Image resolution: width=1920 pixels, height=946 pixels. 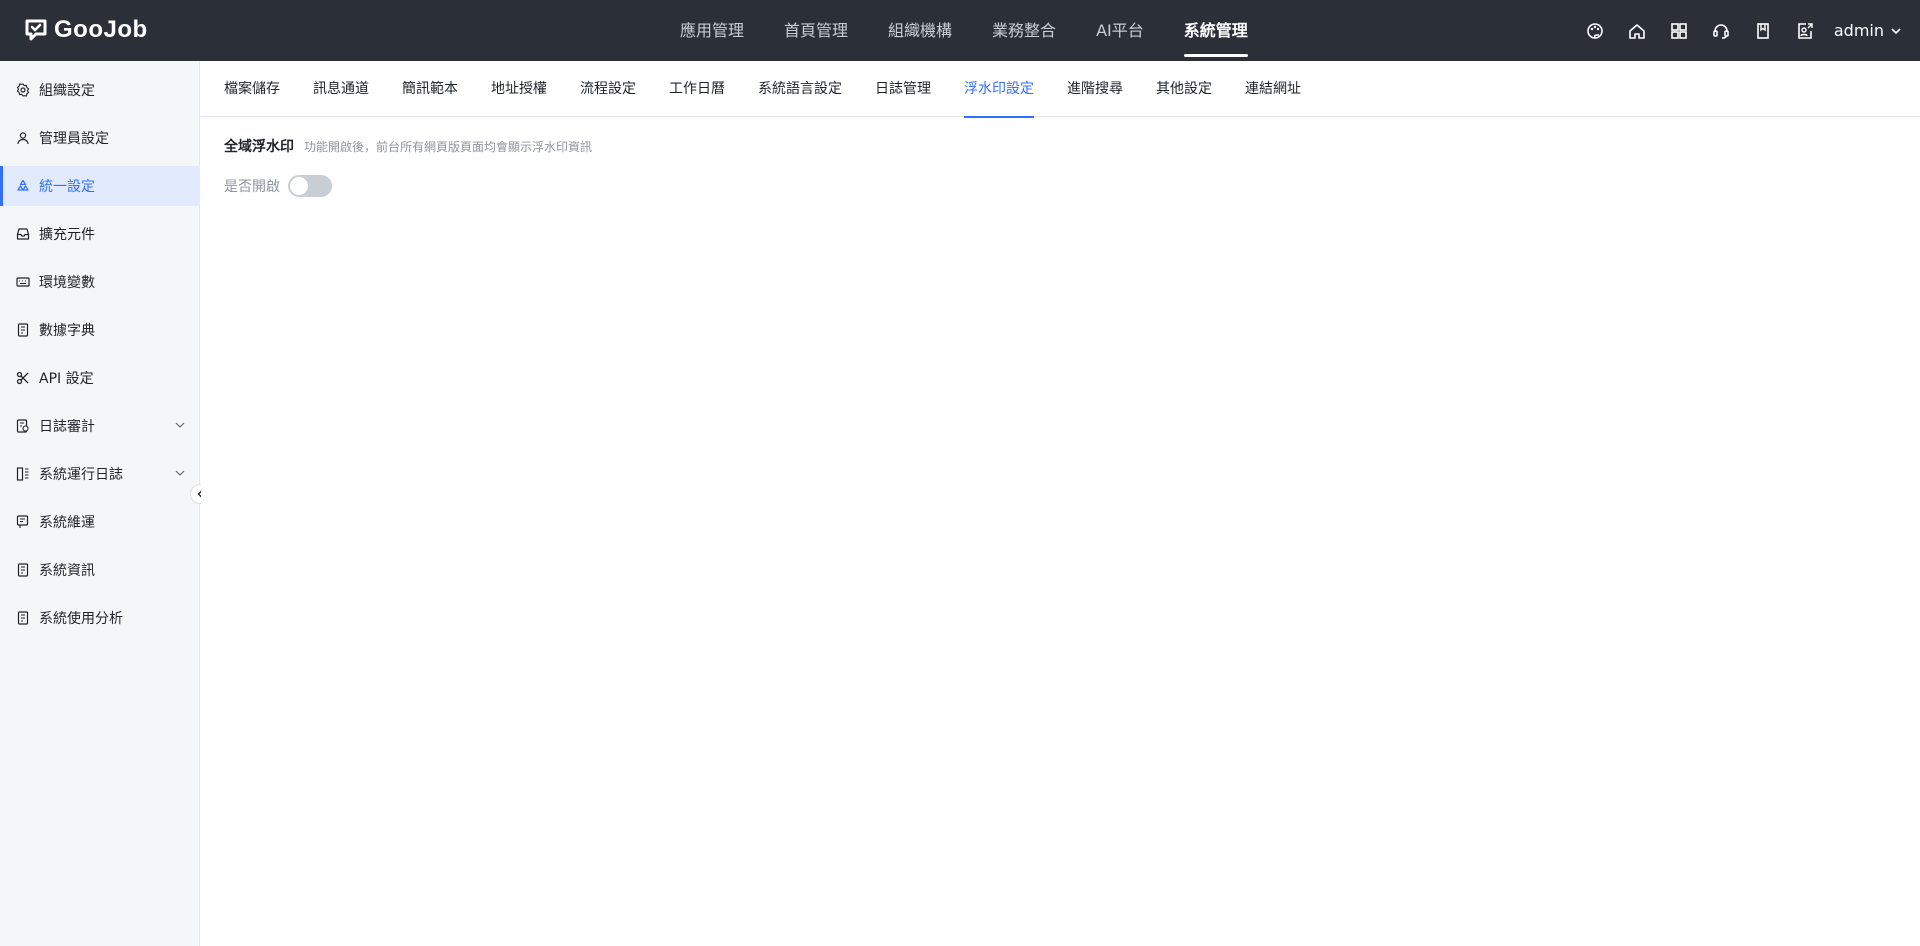 I want to click on tab-other-settings: 其他設定, so click(x=1184, y=89).